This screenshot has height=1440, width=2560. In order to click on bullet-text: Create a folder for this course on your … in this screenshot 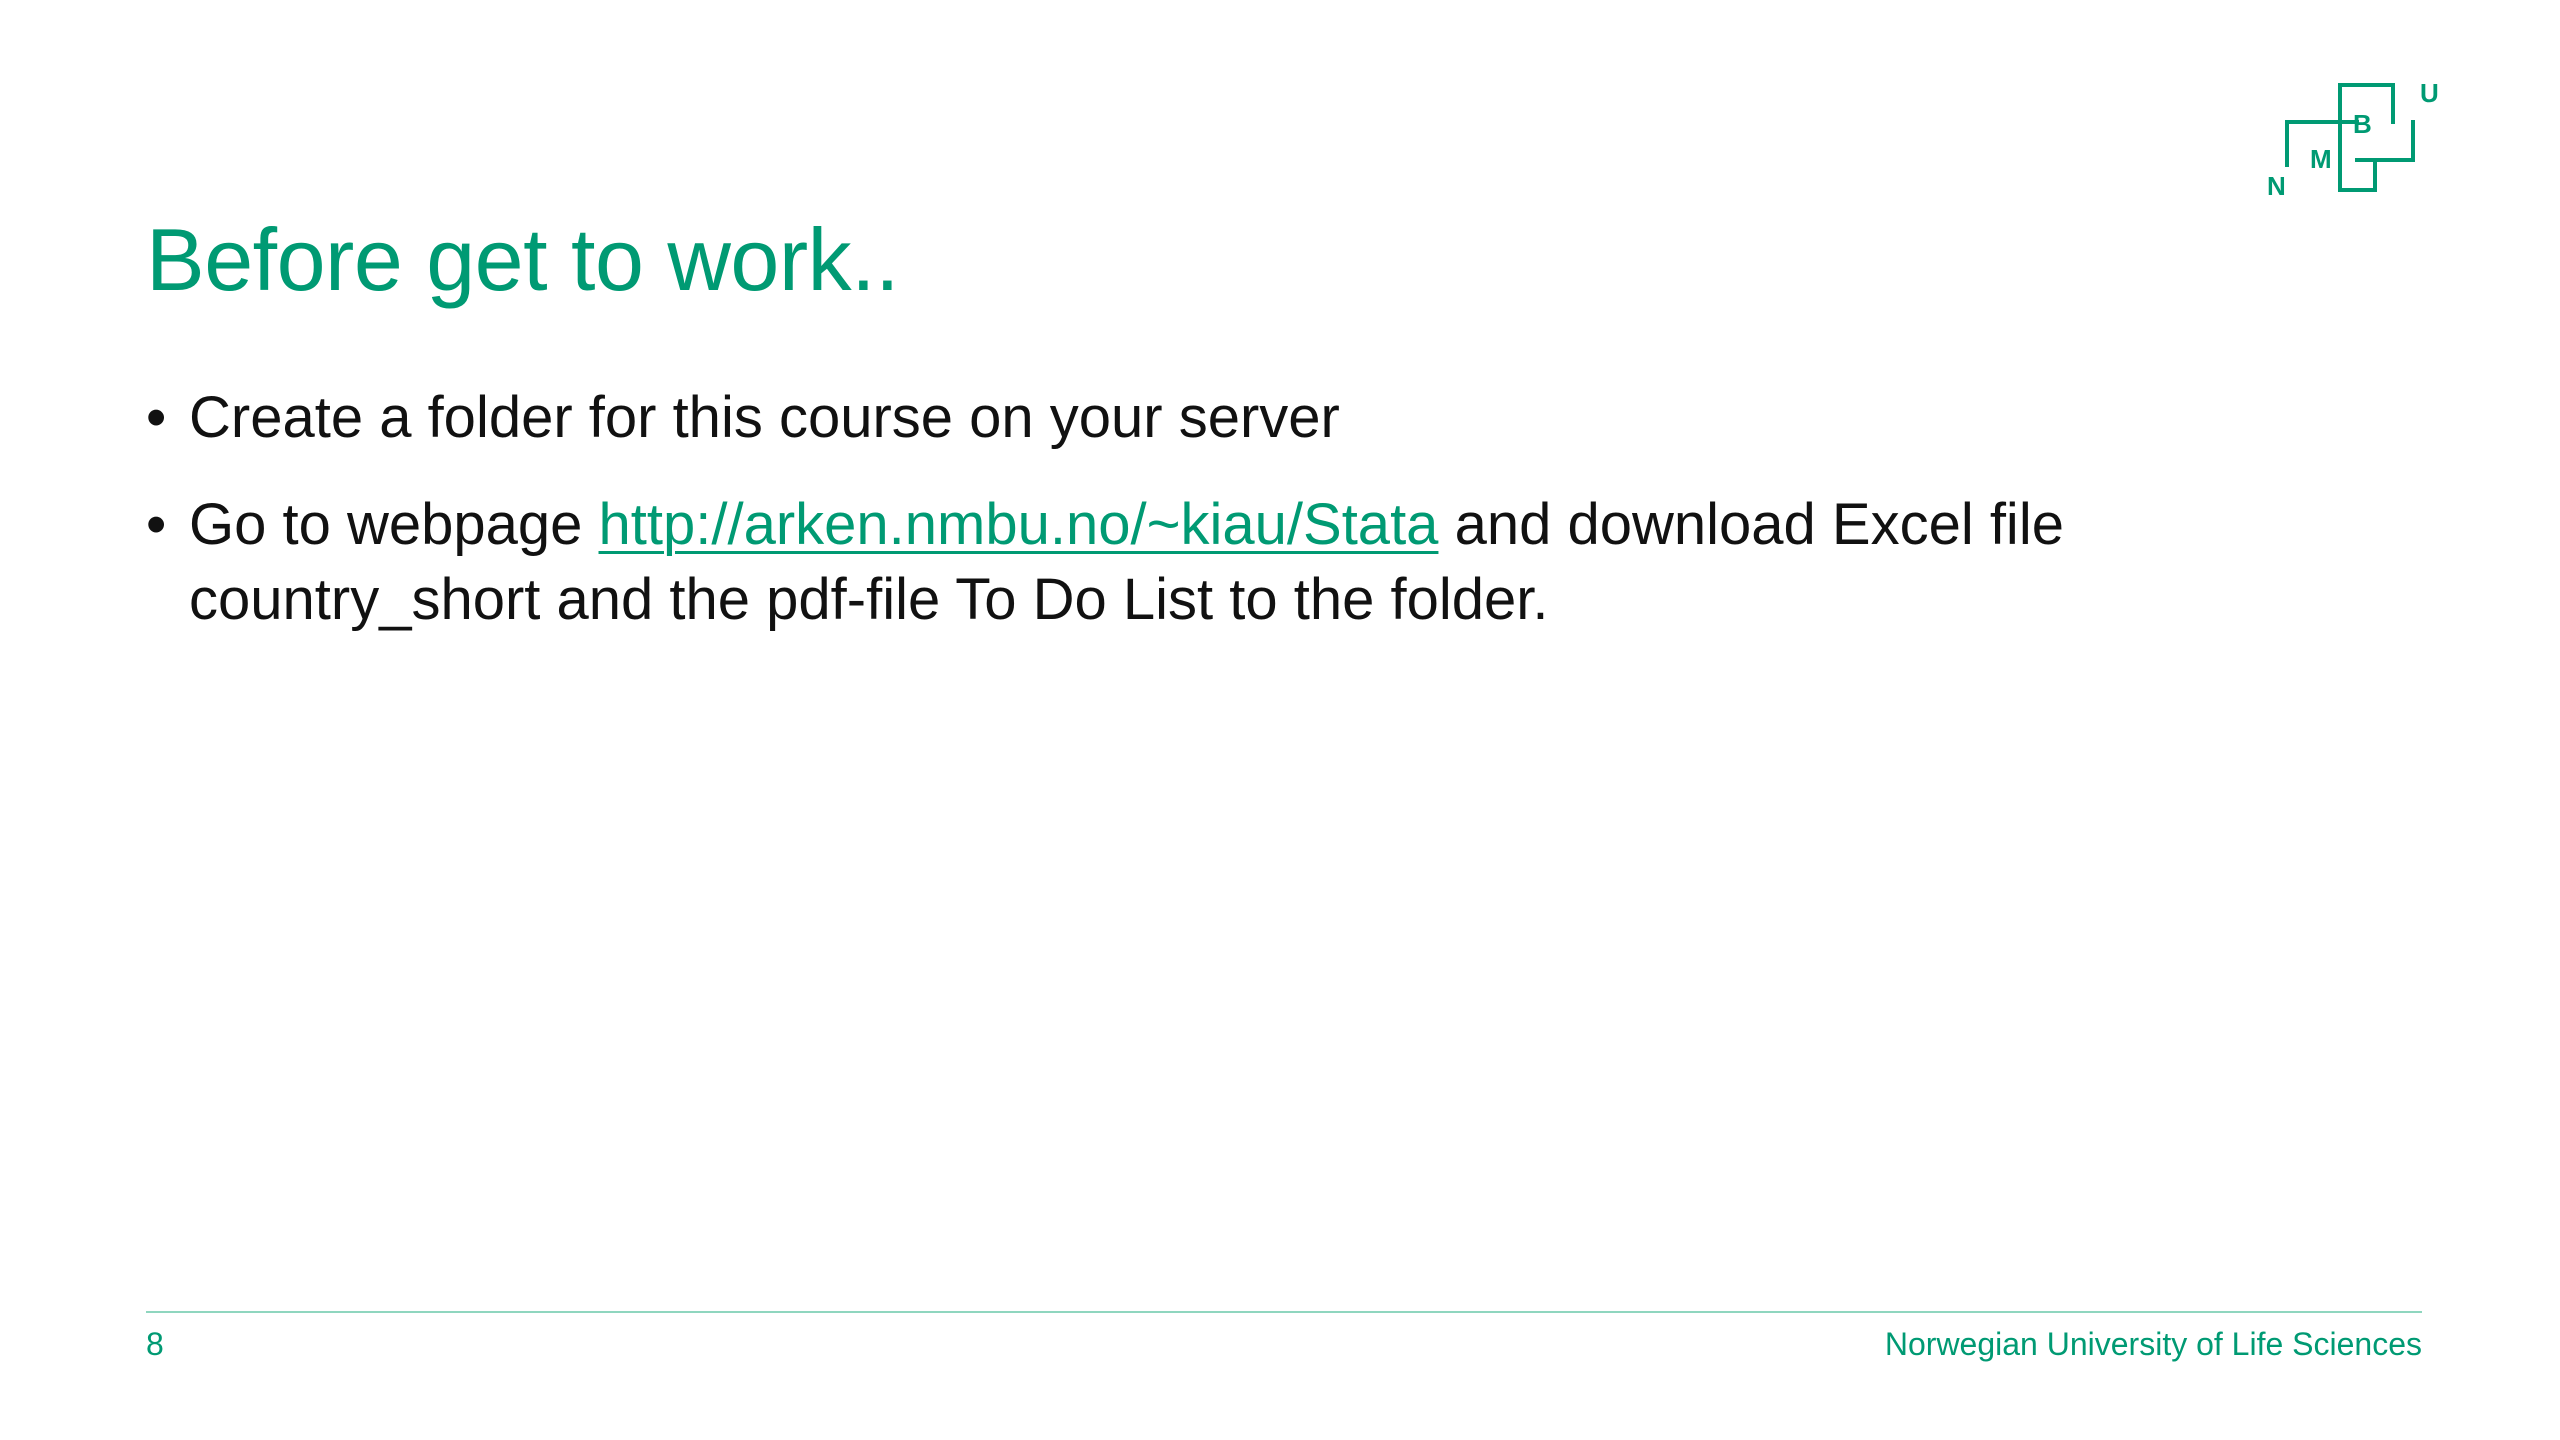, I will do `click(764, 417)`.